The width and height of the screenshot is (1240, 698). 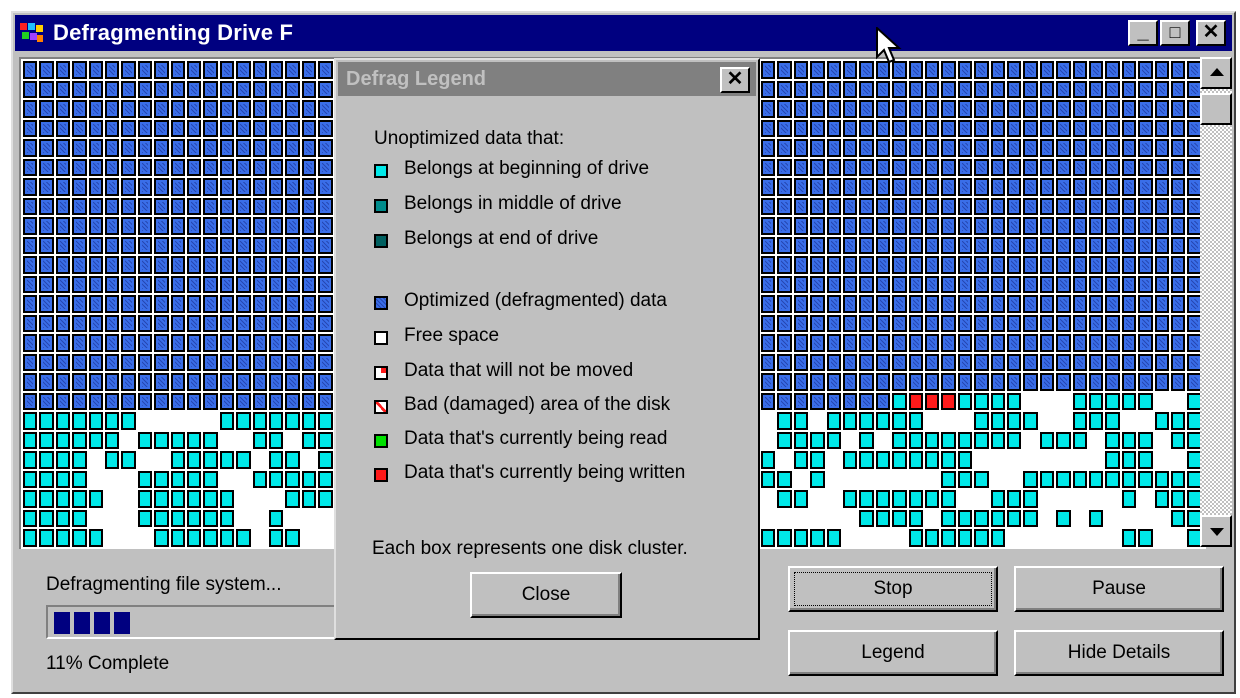 What do you see at coordinates (1216, 73) in the screenshot?
I see `scroll-up-button` at bounding box center [1216, 73].